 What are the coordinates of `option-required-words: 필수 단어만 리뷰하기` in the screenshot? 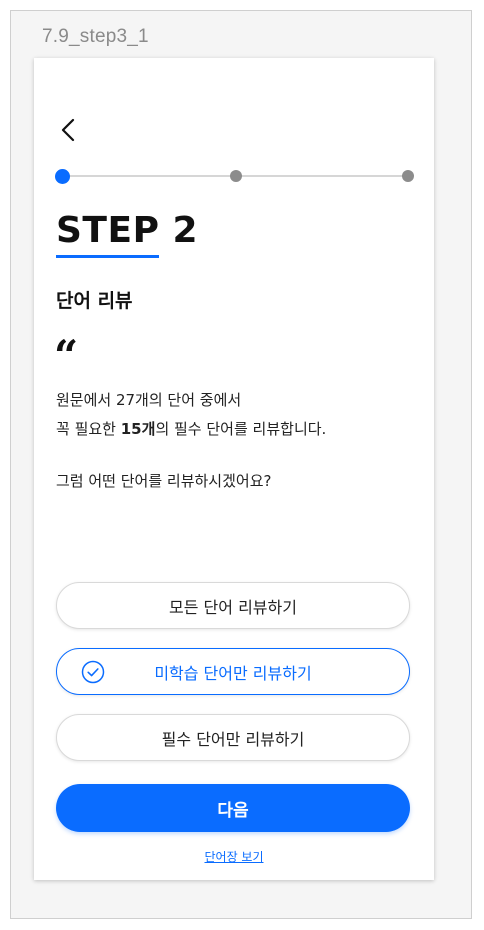 It's located at (233, 737).